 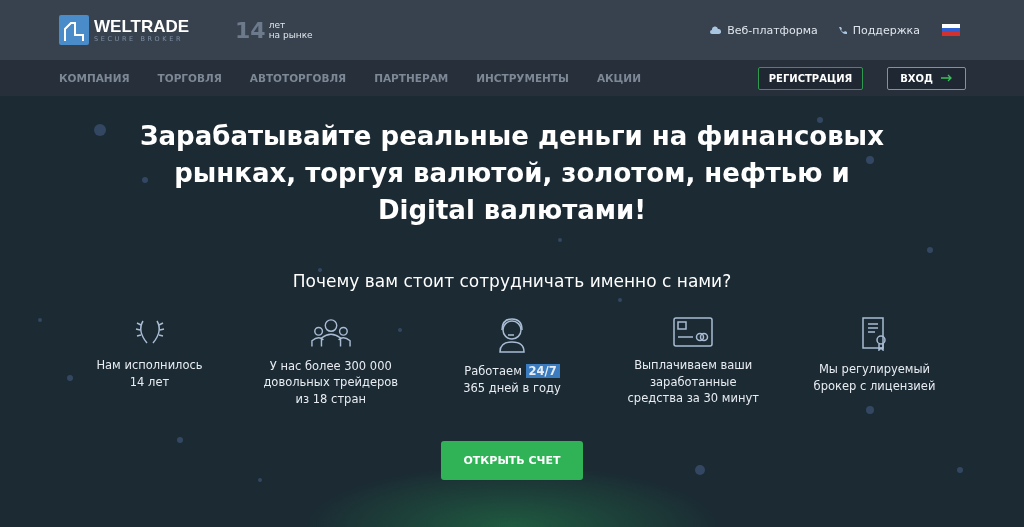 What do you see at coordinates (512, 173) in the screenshot?
I see `headline: Зарабатывайте реальные деньги на финансовых рынках, торгуя валютой, золотом, нефтью и Digital валютами!` at bounding box center [512, 173].